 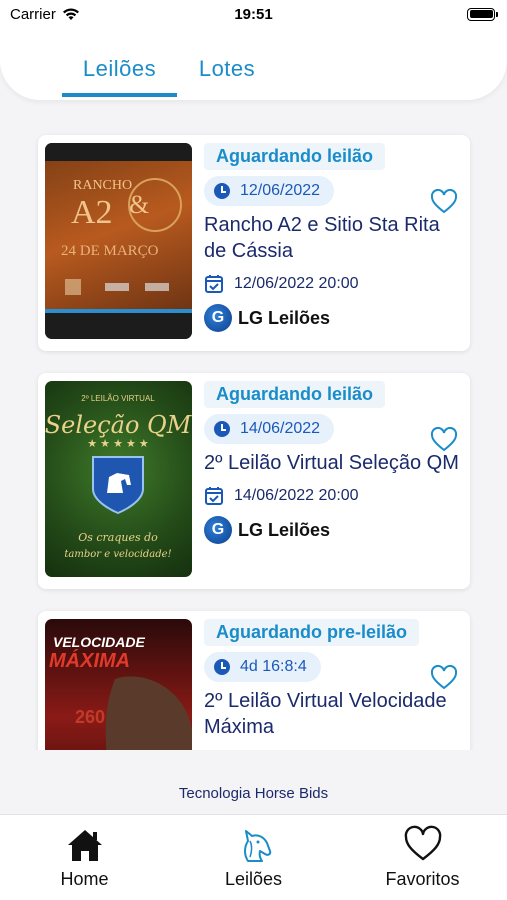 I want to click on auction-date-chip: 14/06/2022, so click(x=269, y=429).